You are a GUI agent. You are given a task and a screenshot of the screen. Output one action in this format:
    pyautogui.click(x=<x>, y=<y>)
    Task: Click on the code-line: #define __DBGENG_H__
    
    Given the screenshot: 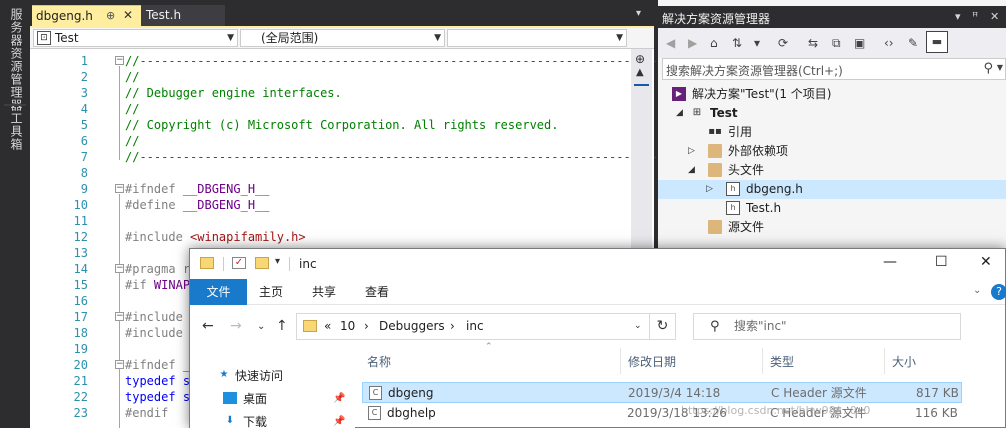 What is the action you would take?
    pyautogui.click(x=197, y=205)
    